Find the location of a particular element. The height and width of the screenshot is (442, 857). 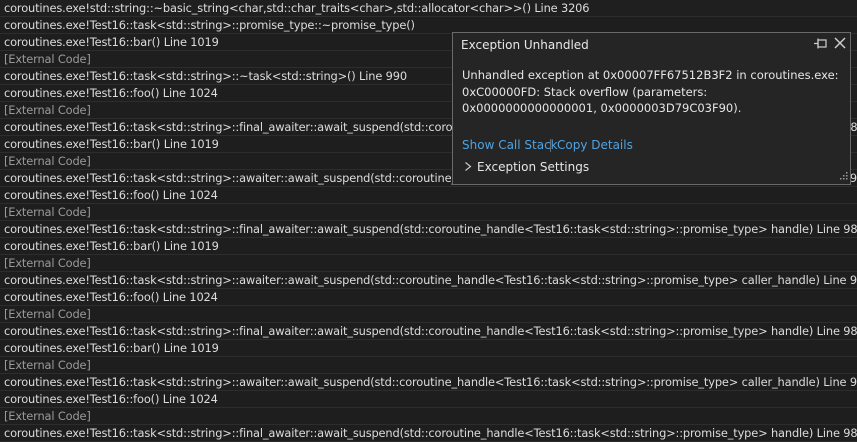

exception-settings-label: Exception Settings is located at coordinates (533, 167).